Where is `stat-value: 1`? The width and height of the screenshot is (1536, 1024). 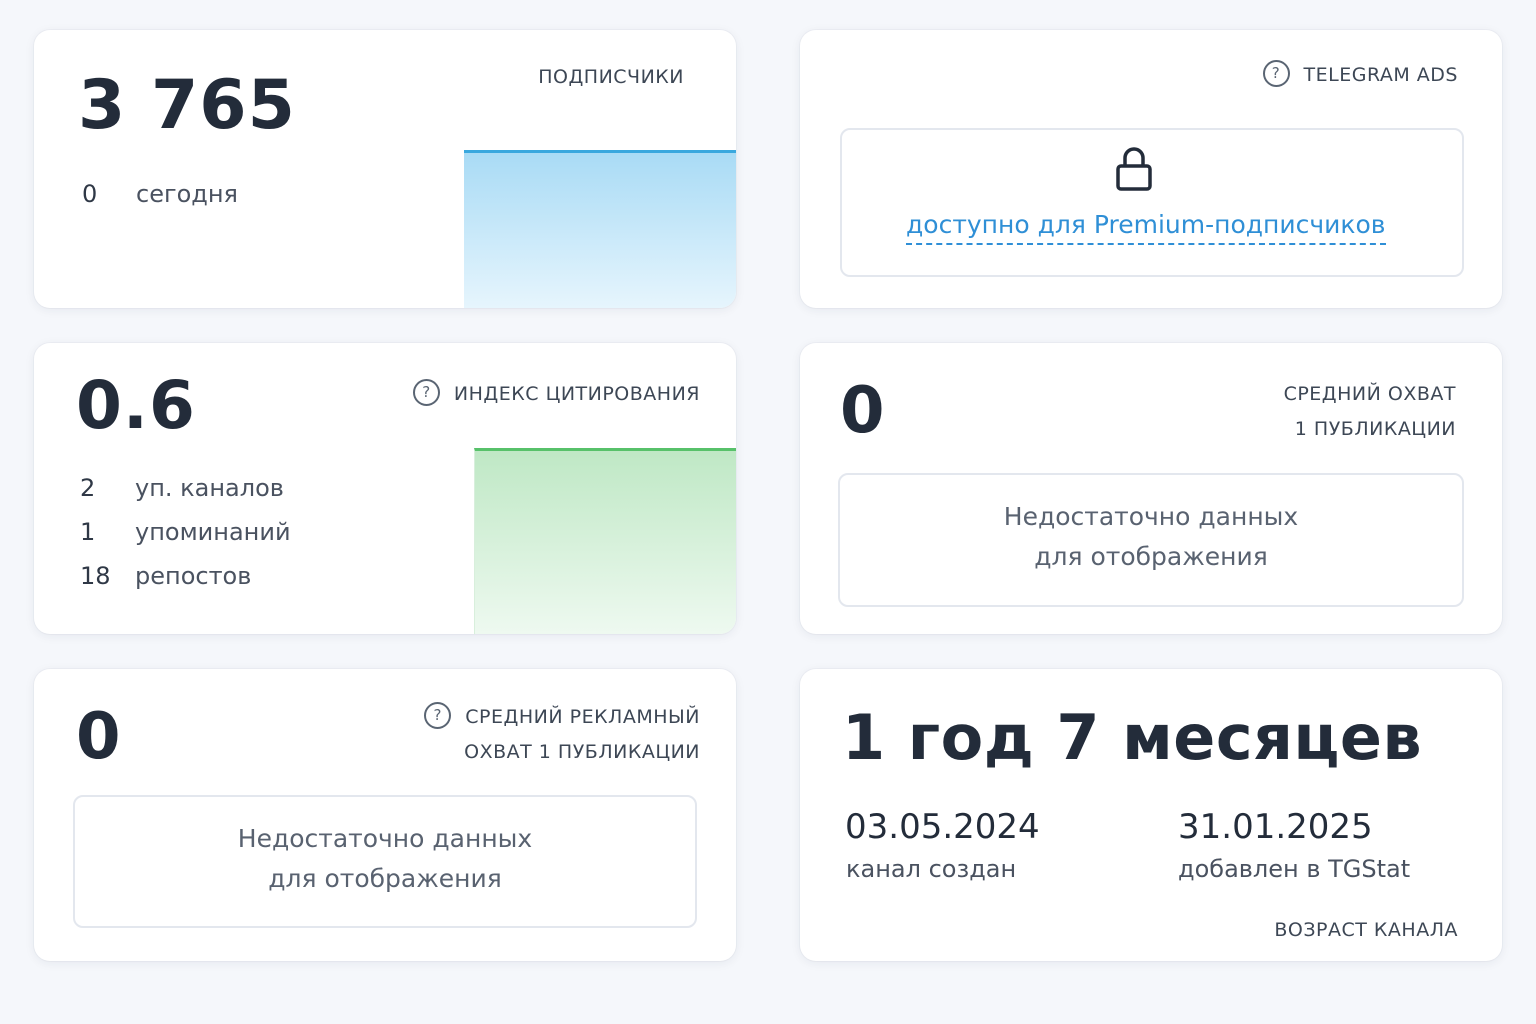
stat-value: 1 is located at coordinates (88, 532).